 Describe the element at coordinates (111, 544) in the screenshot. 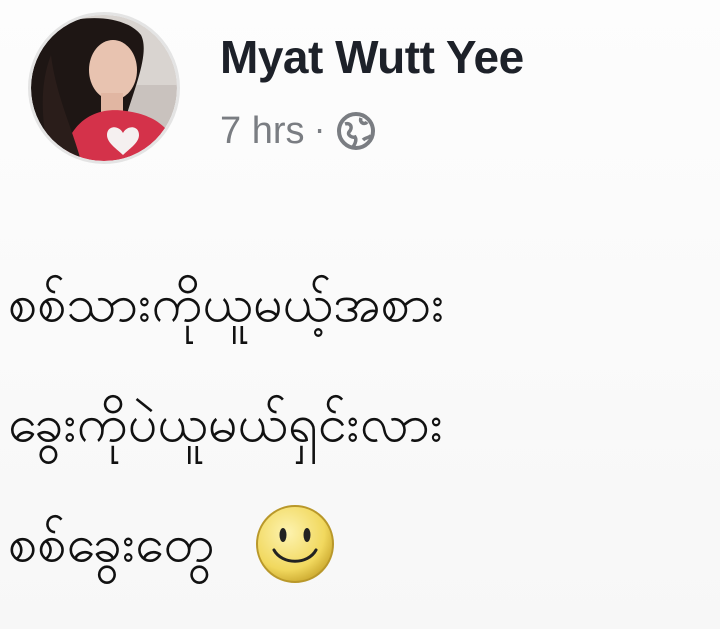

I see `post-text-line-3: စစ်ခွေးတွေ` at that location.